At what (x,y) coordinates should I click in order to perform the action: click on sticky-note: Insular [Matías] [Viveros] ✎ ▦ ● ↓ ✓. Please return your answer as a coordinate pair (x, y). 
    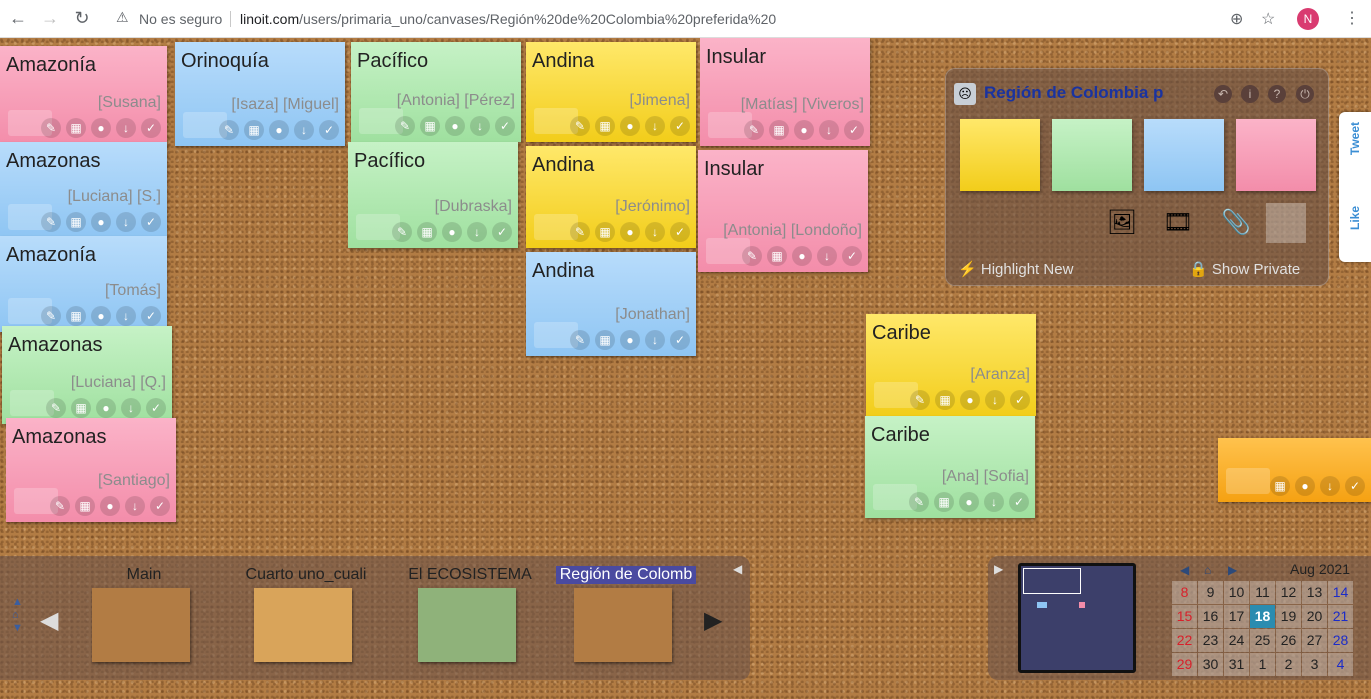
    Looking at the image, I should click on (785, 92).